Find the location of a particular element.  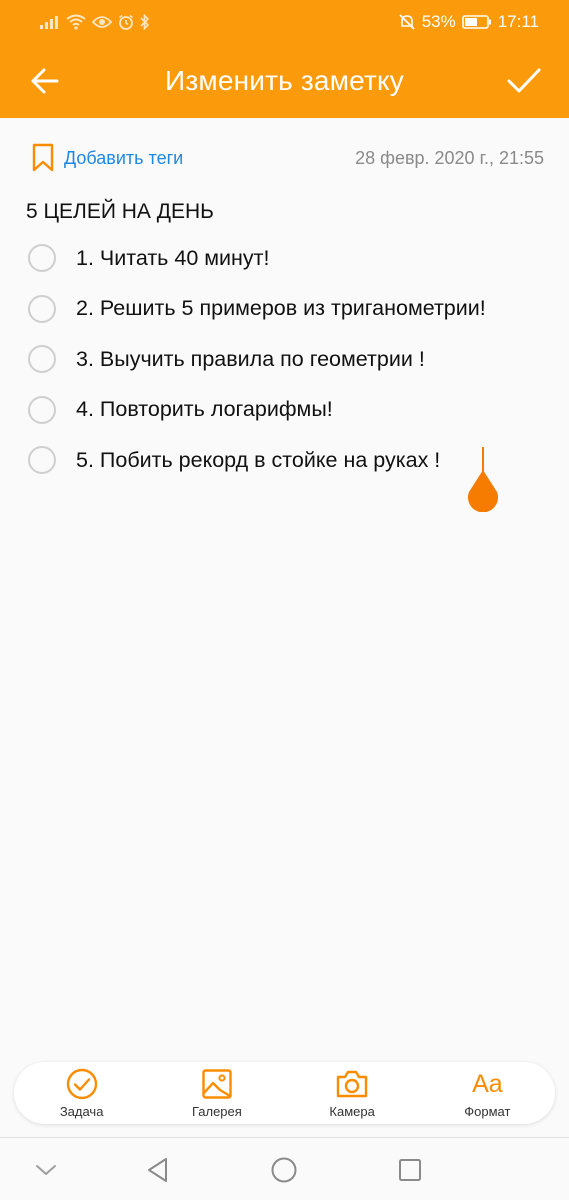

square-recents-icon is located at coordinates (410, 1169).